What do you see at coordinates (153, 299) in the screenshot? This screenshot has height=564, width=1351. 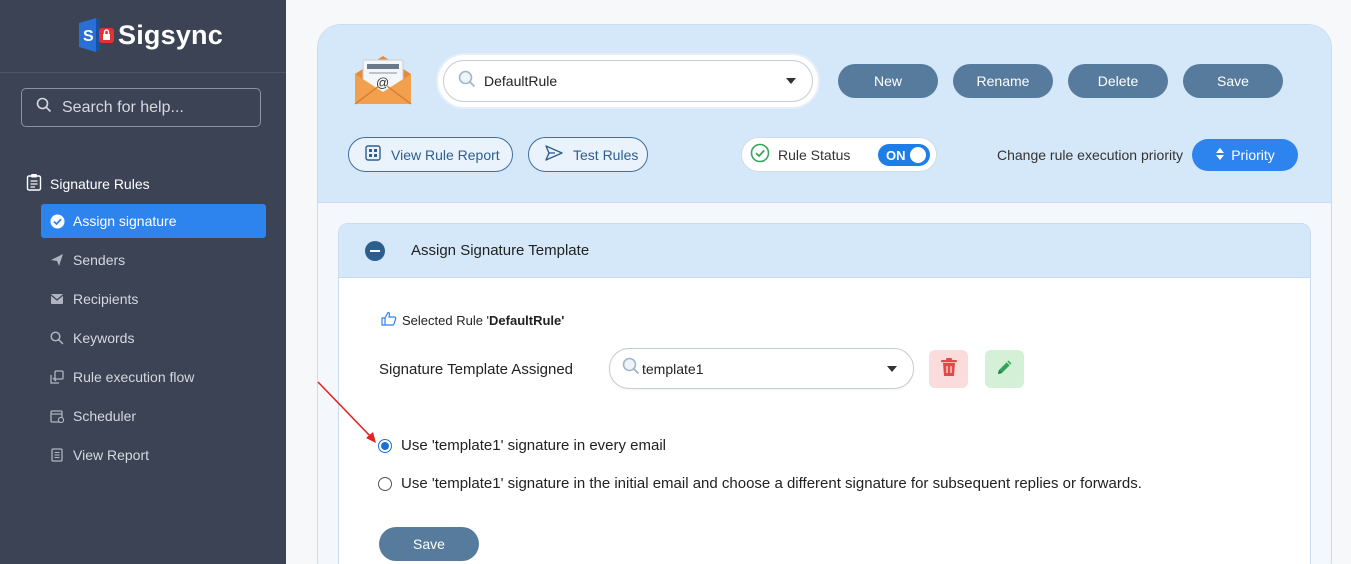 I see `sidebar-item-recipients: Recipients` at bounding box center [153, 299].